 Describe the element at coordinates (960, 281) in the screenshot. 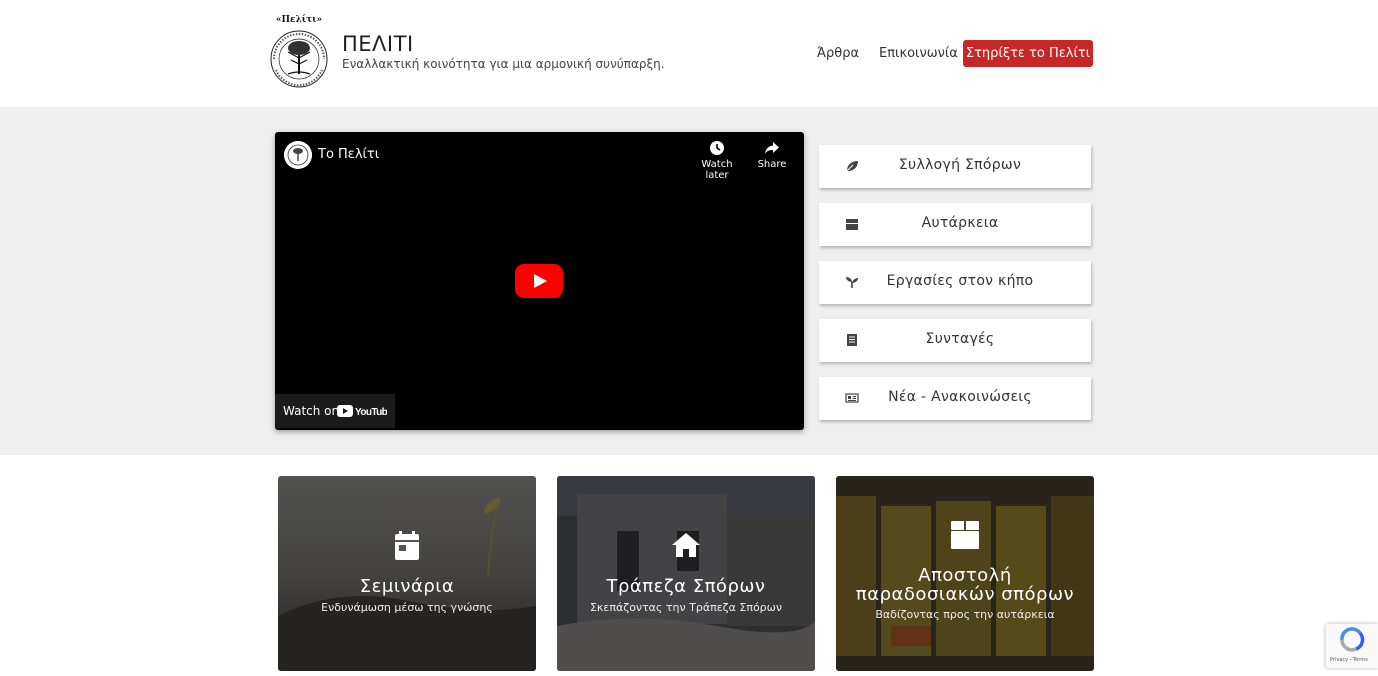

I see `category-label: Εργασίες στον κήπο` at that location.